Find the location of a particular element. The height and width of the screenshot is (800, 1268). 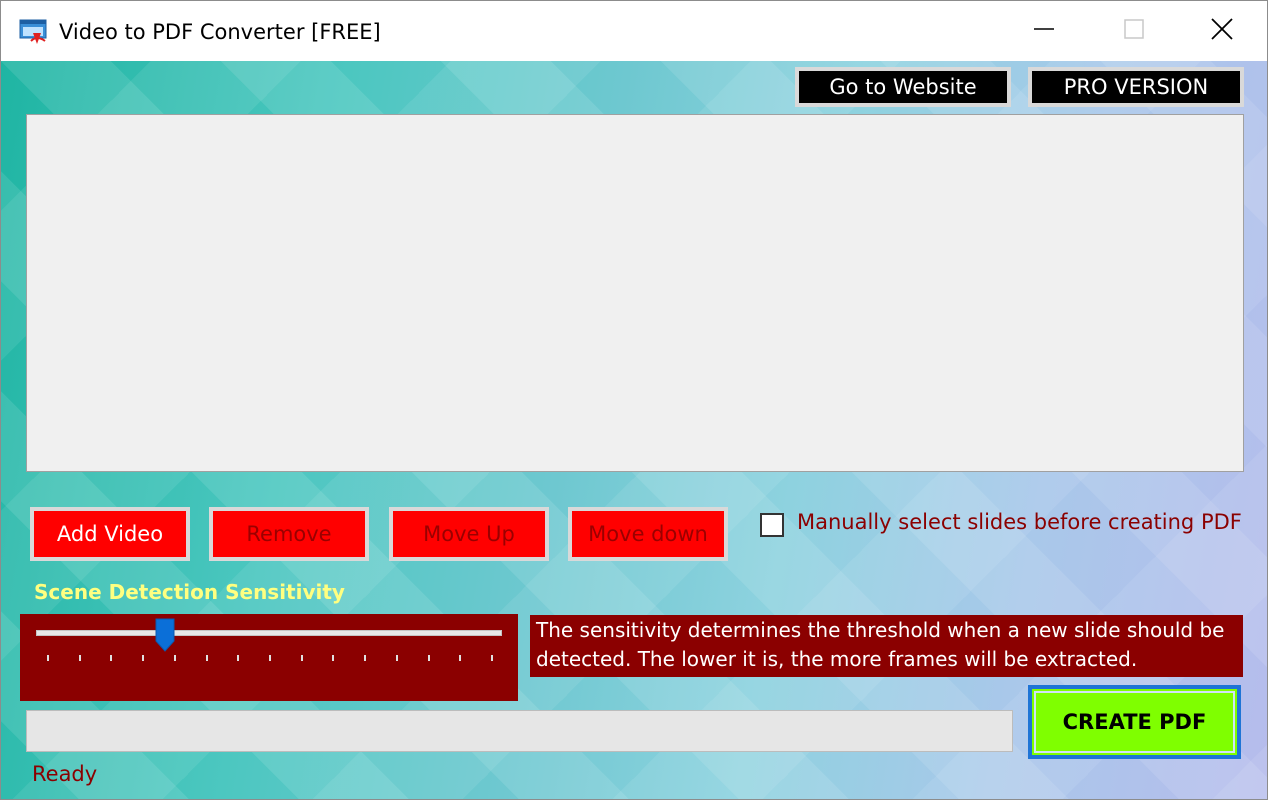

video-pdf-app-icon is located at coordinates (34, 32).